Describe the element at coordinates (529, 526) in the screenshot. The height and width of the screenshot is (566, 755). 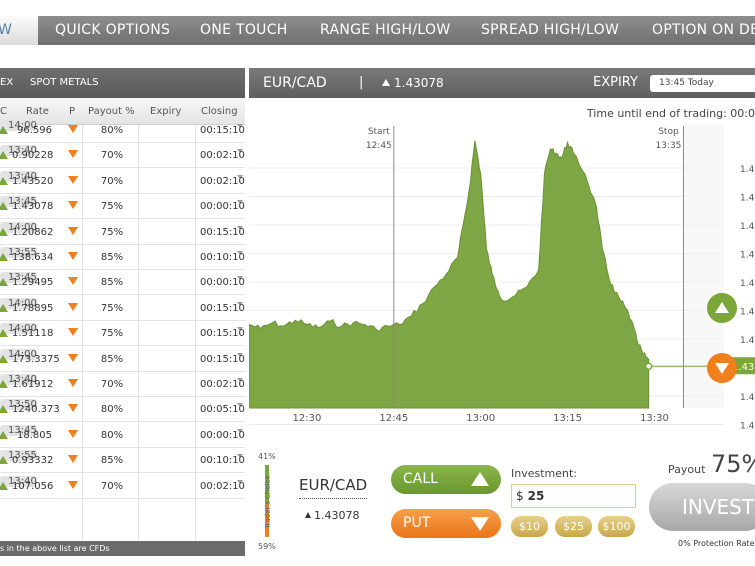
I see `amount-10-button: $10` at that location.